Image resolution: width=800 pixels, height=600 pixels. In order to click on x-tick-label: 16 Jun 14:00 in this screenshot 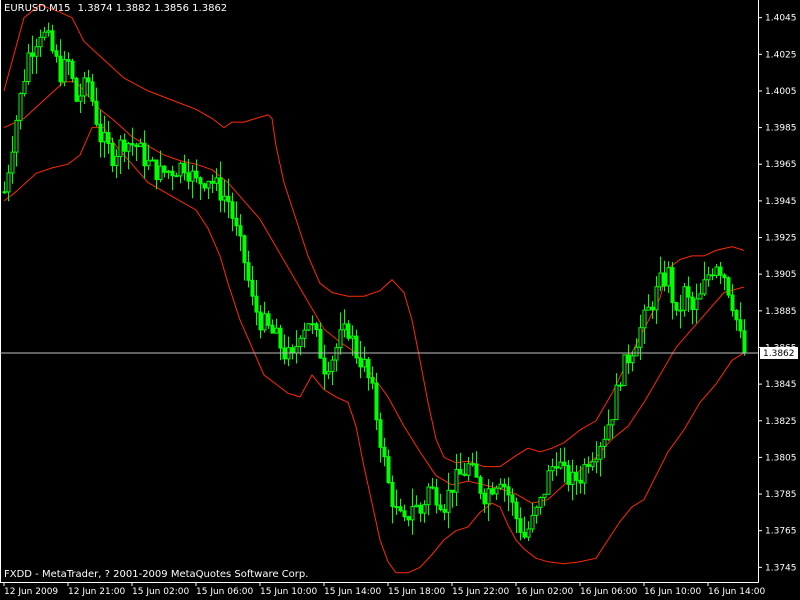, I will do `click(736, 592)`.